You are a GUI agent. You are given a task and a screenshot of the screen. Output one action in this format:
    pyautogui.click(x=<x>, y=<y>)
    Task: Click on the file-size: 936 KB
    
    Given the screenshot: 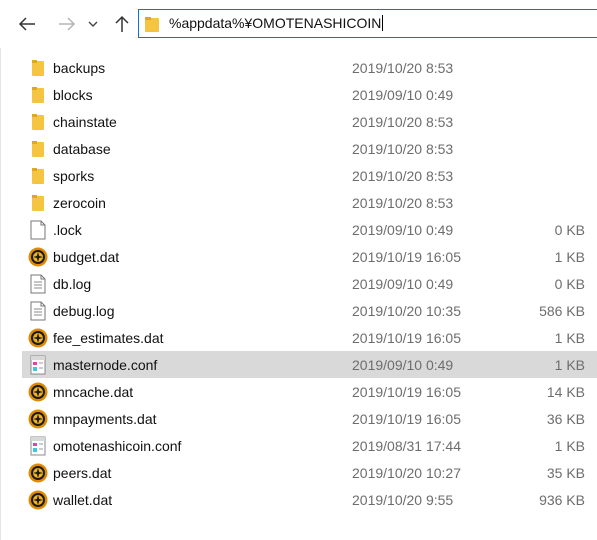 What is the action you would take?
    pyautogui.click(x=562, y=500)
    